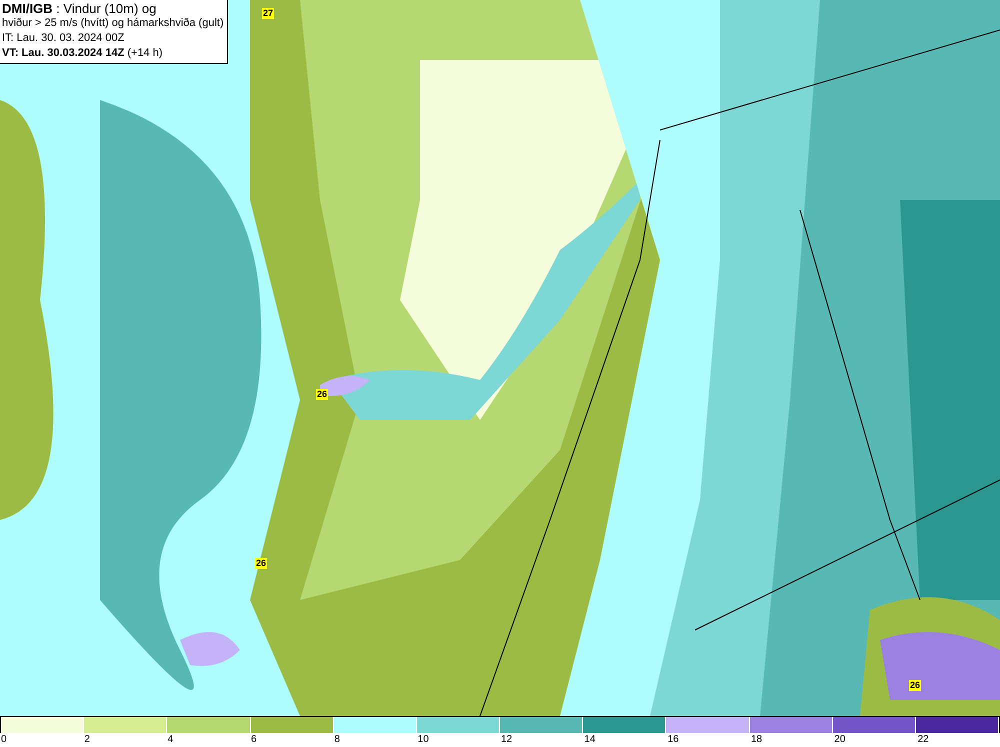 The width and height of the screenshot is (1000, 747). What do you see at coordinates (923, 739) in the screenshot?
I see `legend-tick-label: 22` at bounding box center [923, 739].